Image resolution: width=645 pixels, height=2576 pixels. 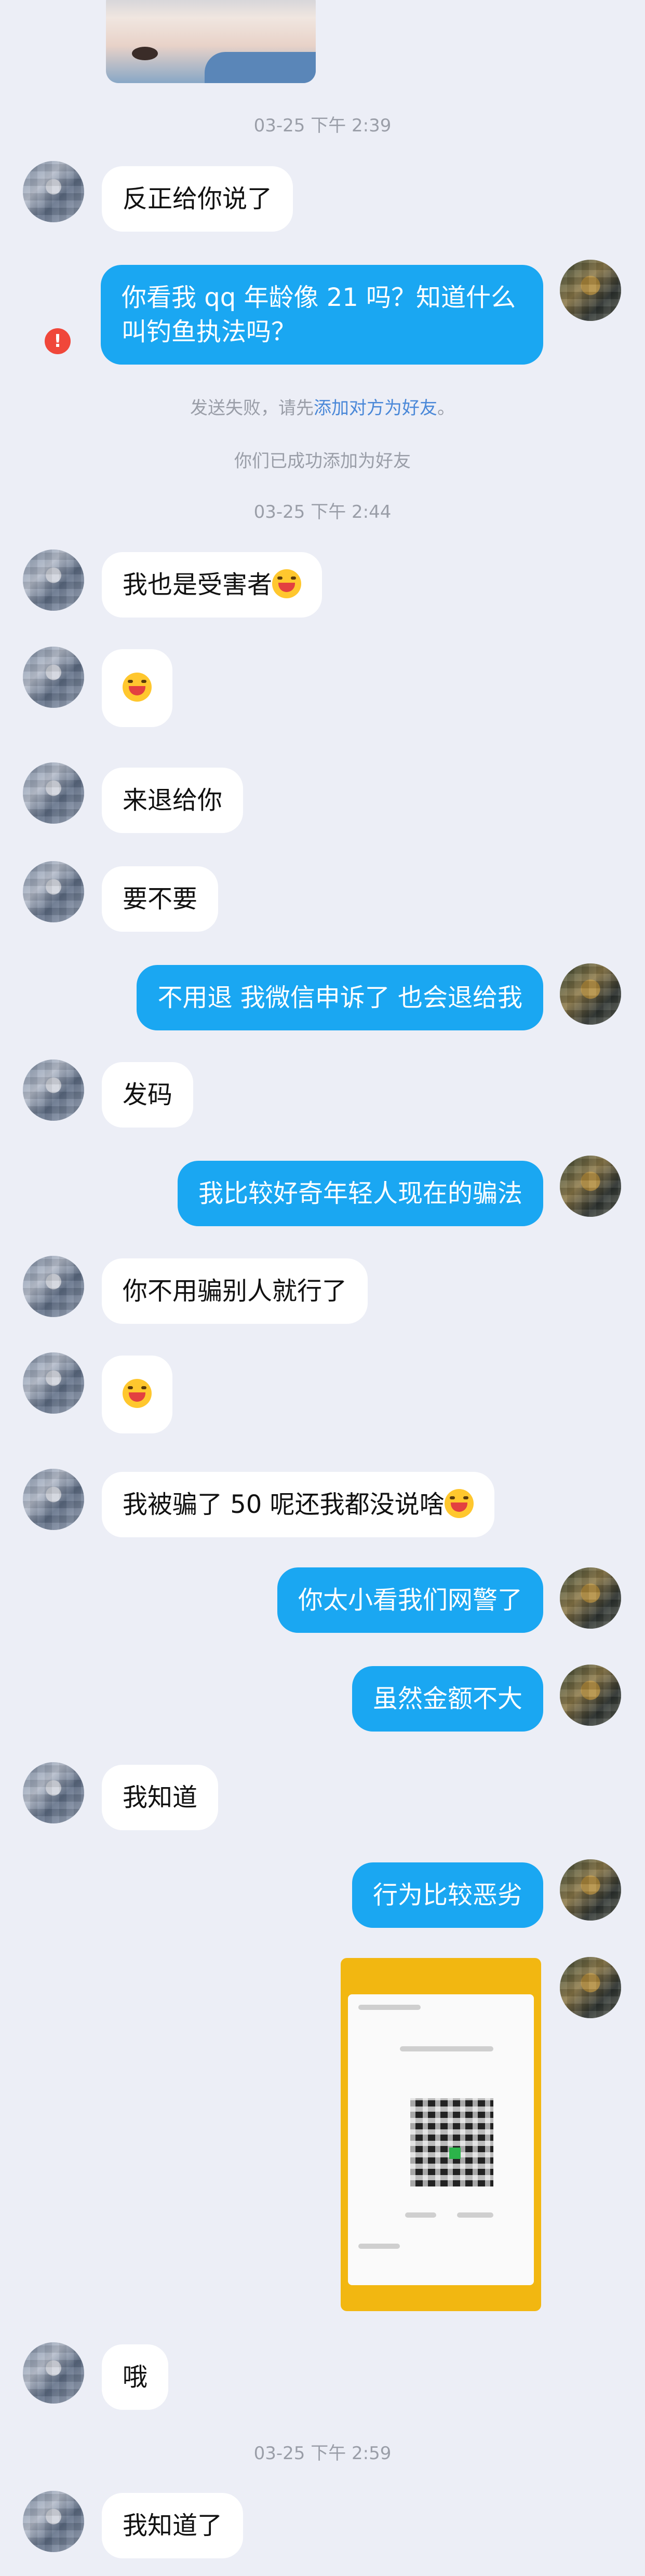 What do you see at coordinates (322, 315) in the screenshot?
I see `message-bubble: 你看我 qq 年龄像 21 吗？知道什么叫钓鱼执法吗？` at bounding box center [322, 315].